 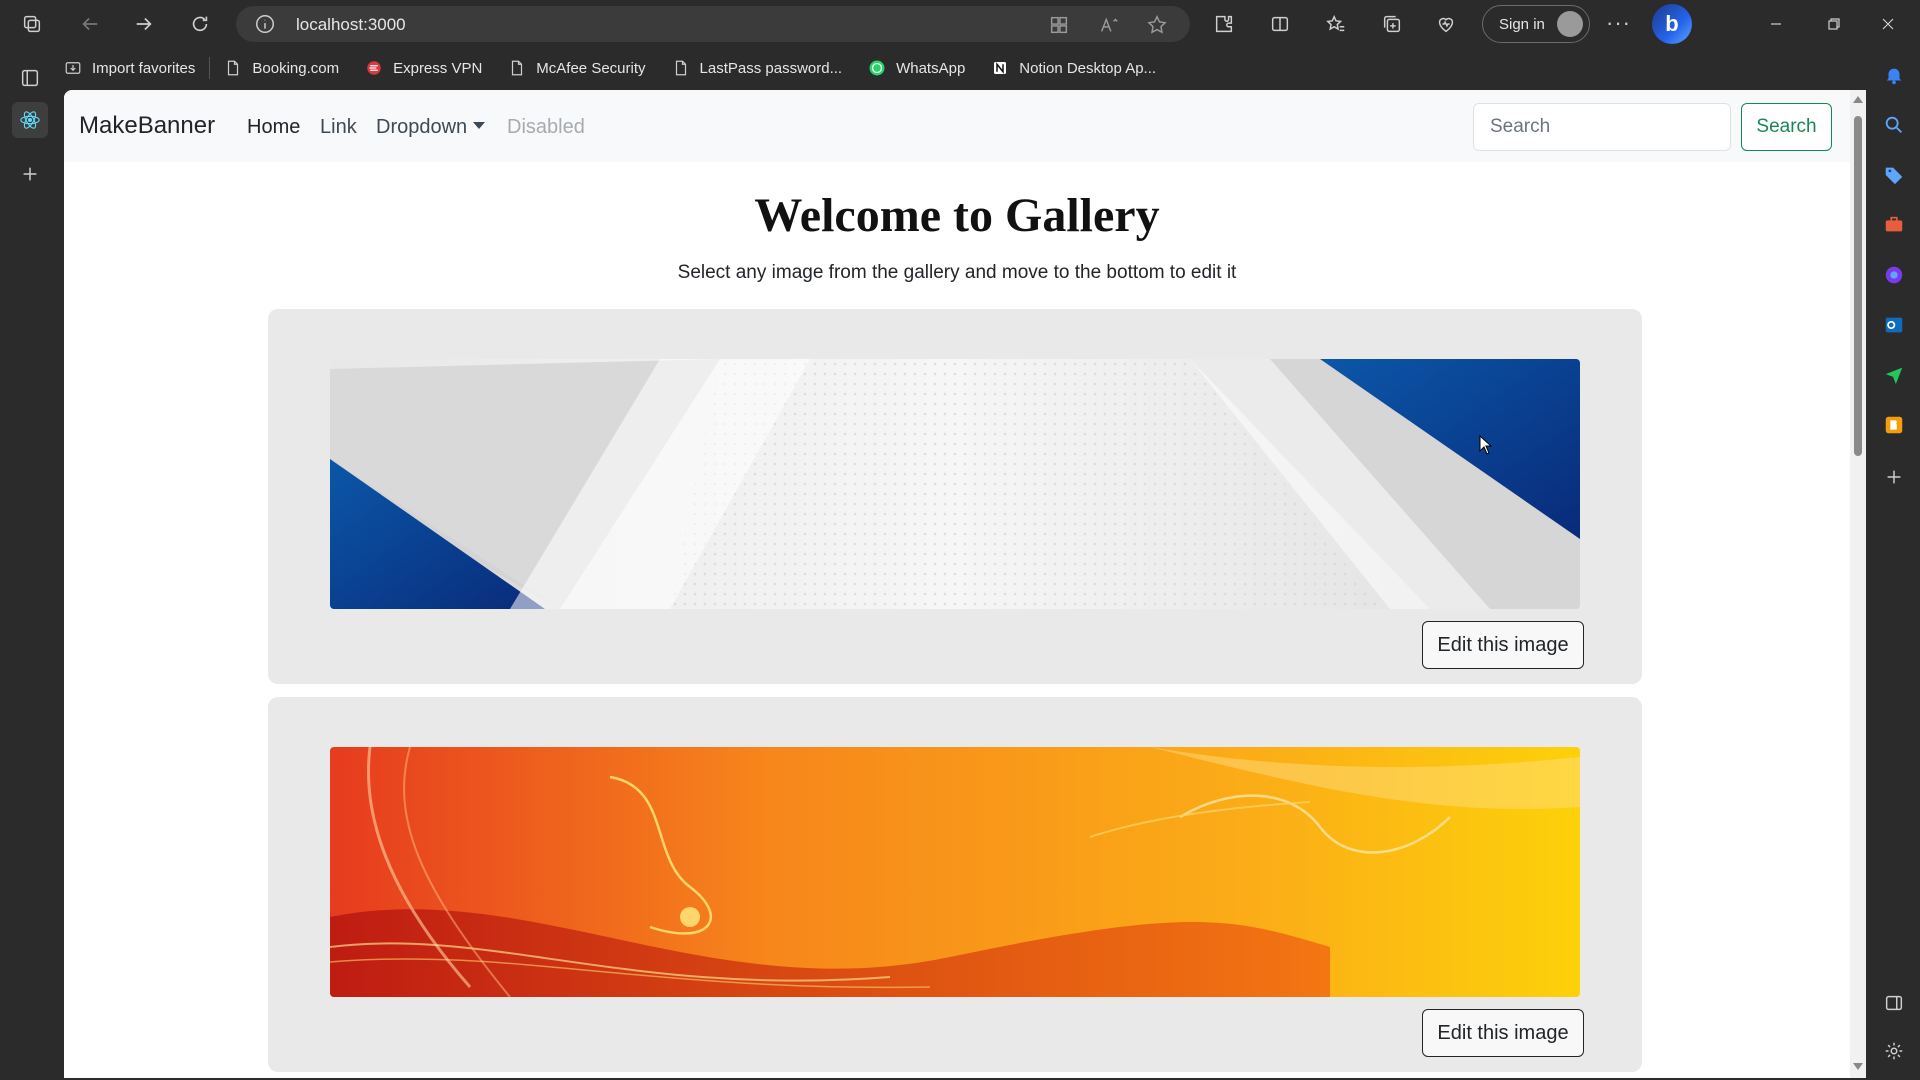 I want to click on react-icon, so click(x=30, y=120).